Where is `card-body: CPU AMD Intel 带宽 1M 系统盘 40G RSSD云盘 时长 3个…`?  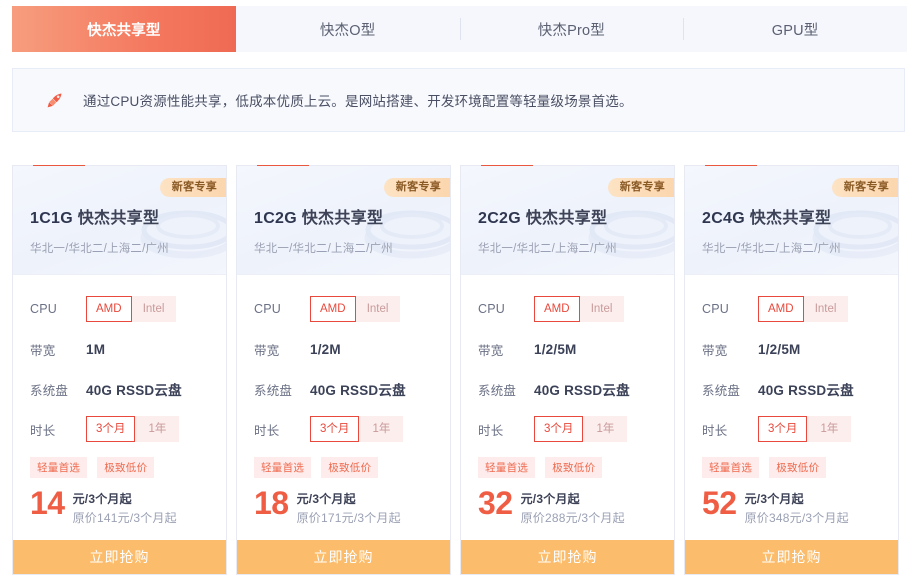 card-body: CPU AMD Intel 带宽 1M 系统盘 40G RSSD云盘 时长 3个… is located at coordinates (119, 400).